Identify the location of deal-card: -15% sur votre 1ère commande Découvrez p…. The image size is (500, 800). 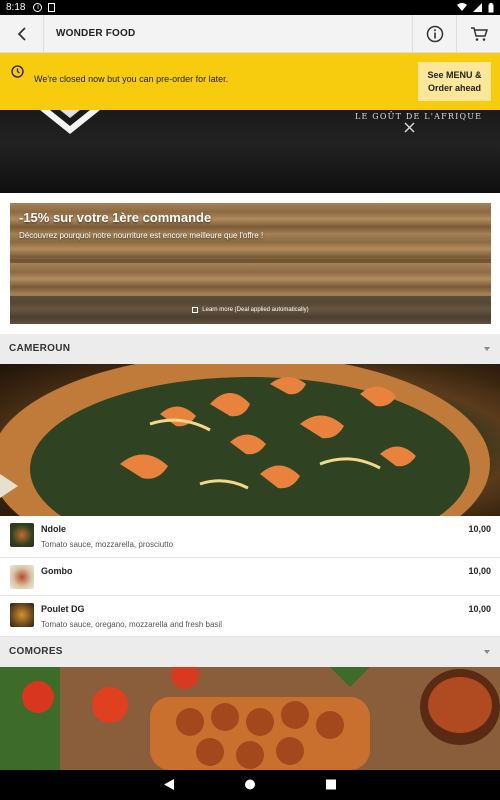
(250, 263).